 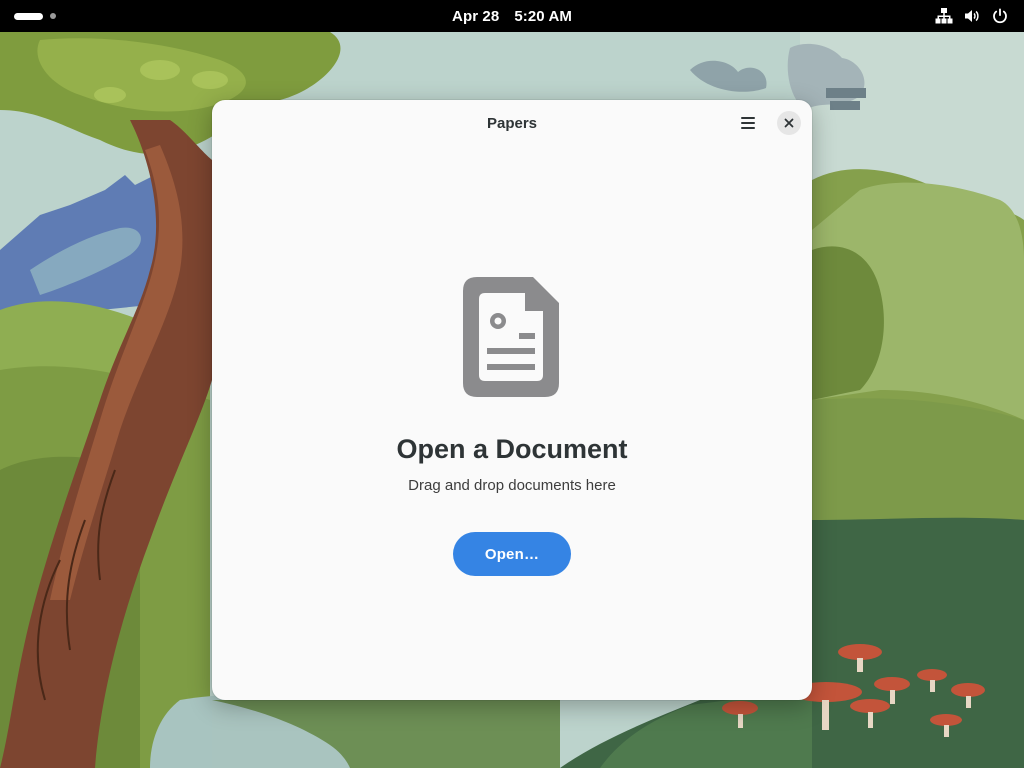 I want to click on power-icon, so click(x=1000, y=16).